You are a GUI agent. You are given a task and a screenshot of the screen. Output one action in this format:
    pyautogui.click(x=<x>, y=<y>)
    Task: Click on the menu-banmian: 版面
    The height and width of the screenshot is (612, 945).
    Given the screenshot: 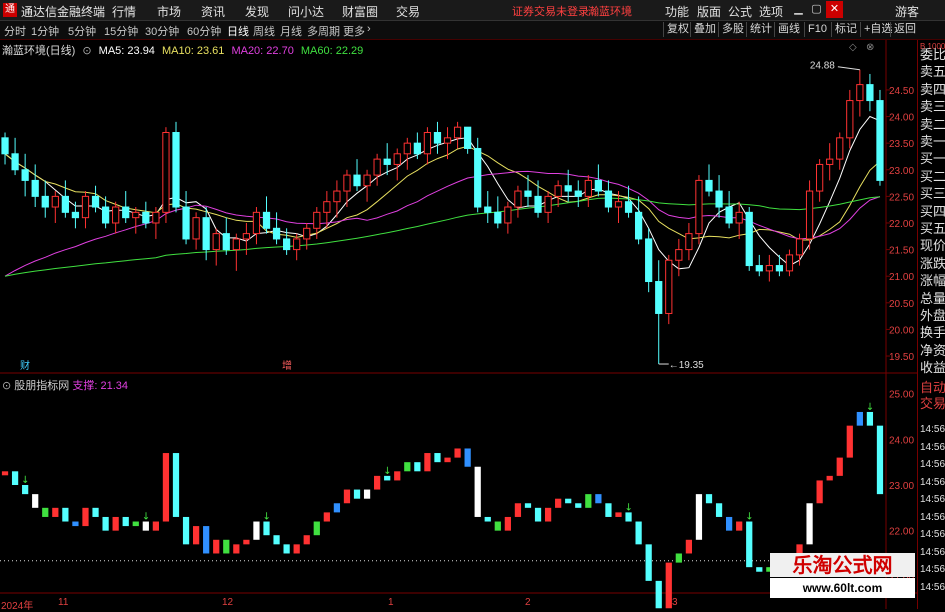 What is the action you would take?
    pyautogui.click(x=709, y=11)
    